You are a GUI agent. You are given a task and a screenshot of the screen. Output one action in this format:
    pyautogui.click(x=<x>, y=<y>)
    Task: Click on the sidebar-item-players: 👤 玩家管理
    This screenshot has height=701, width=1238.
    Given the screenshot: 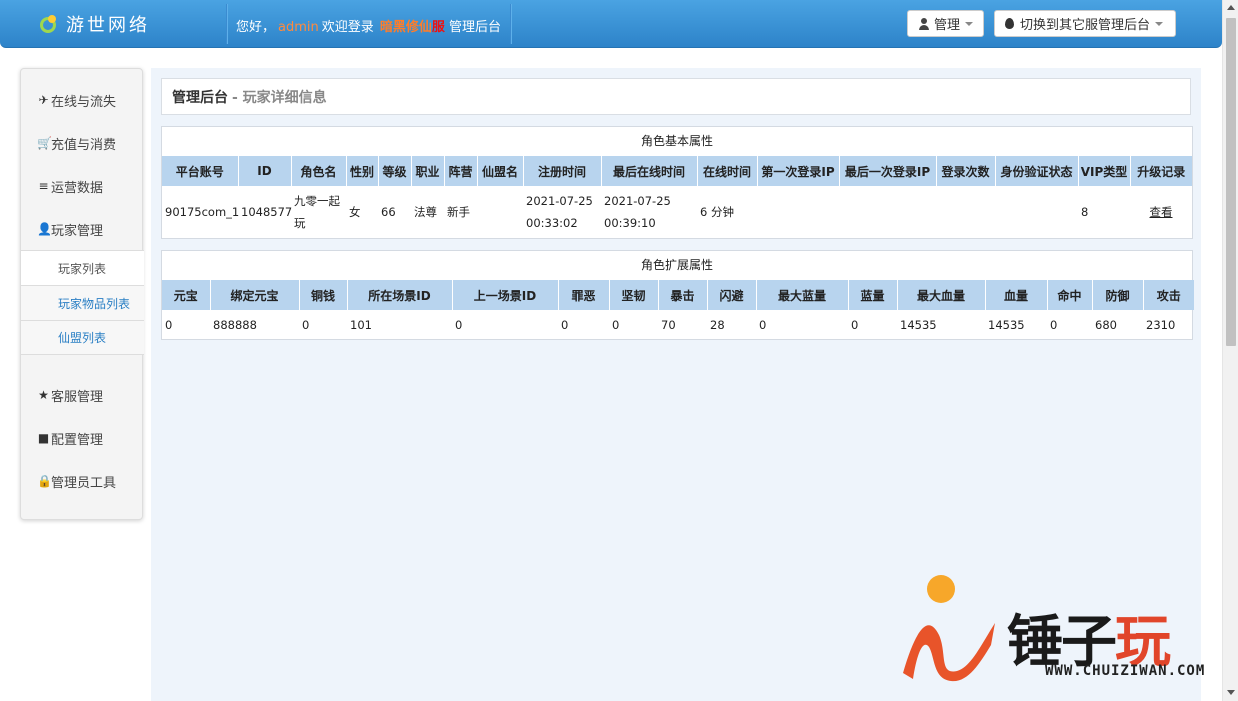 What is the action you would take?
    pyautogui.click(x=81, y=229)
    